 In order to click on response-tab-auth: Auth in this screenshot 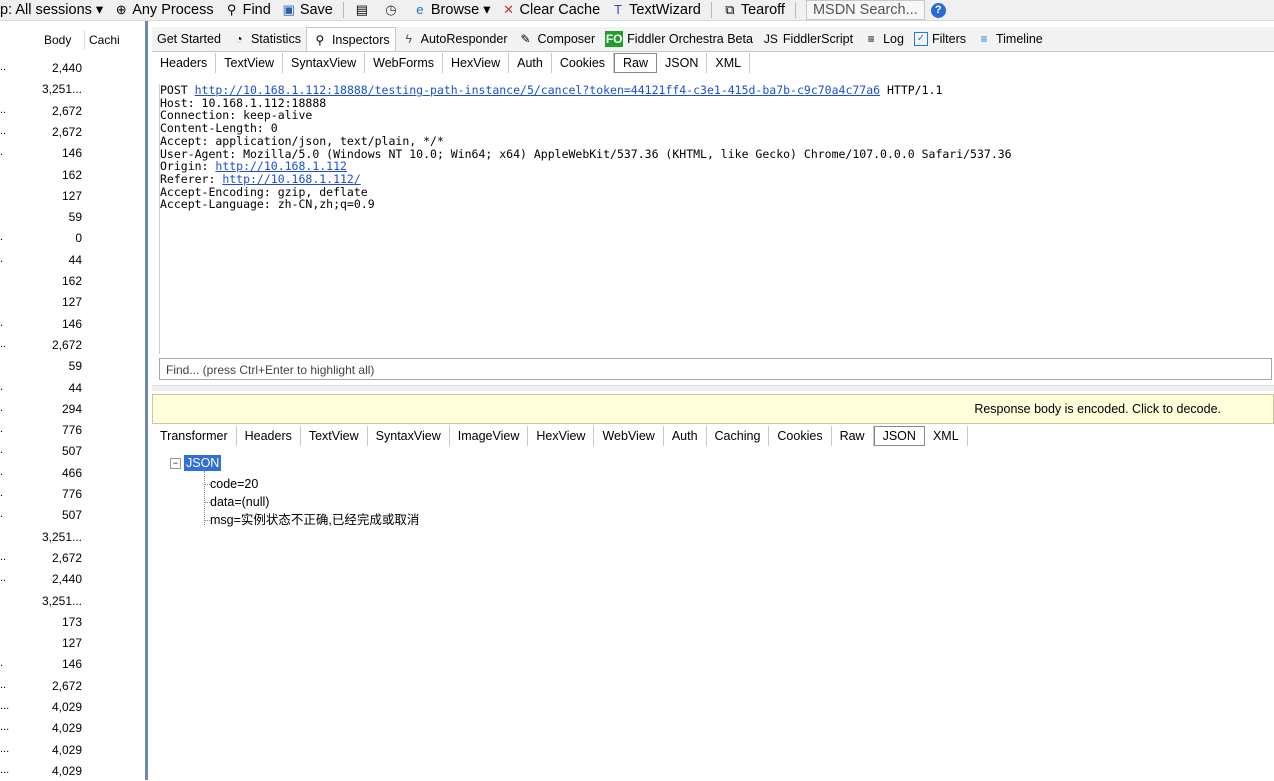, I will do `click(685, 436)`.